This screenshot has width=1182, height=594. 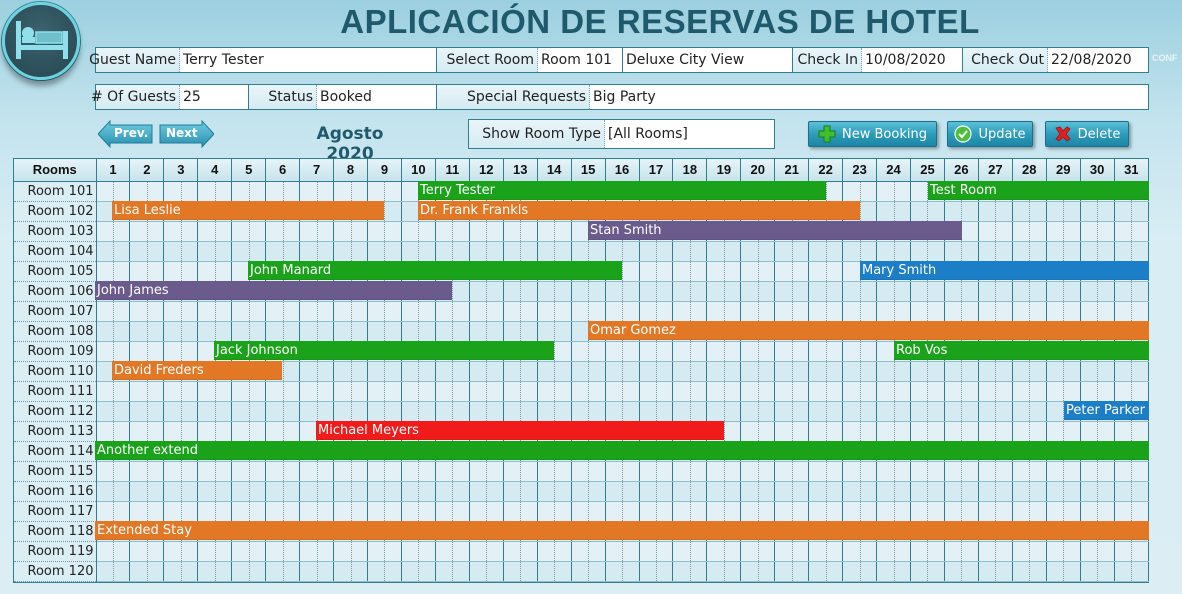 I want to click on booking-bar: Michael Meyers, so click(x=520, y=430).